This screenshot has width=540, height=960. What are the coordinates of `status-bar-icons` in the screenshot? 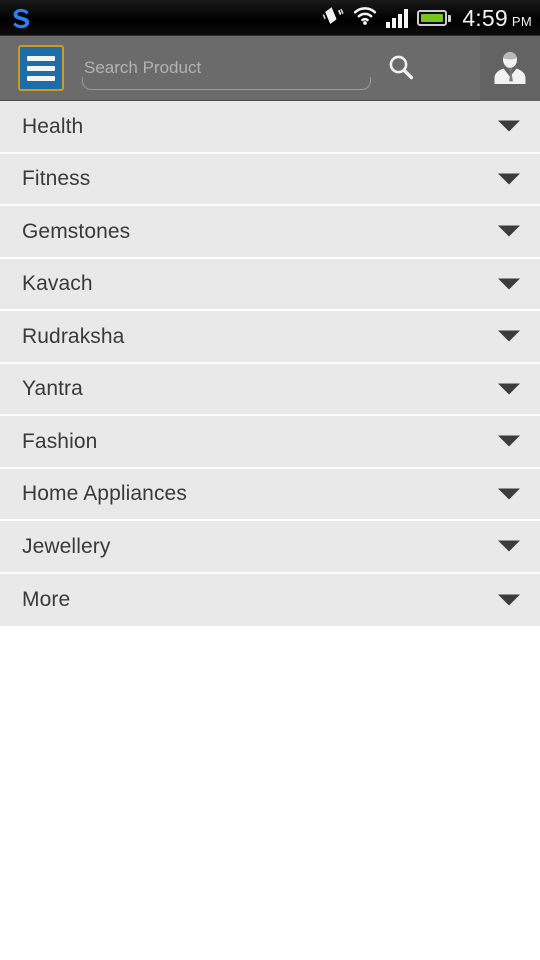 It's located at (387, 18).